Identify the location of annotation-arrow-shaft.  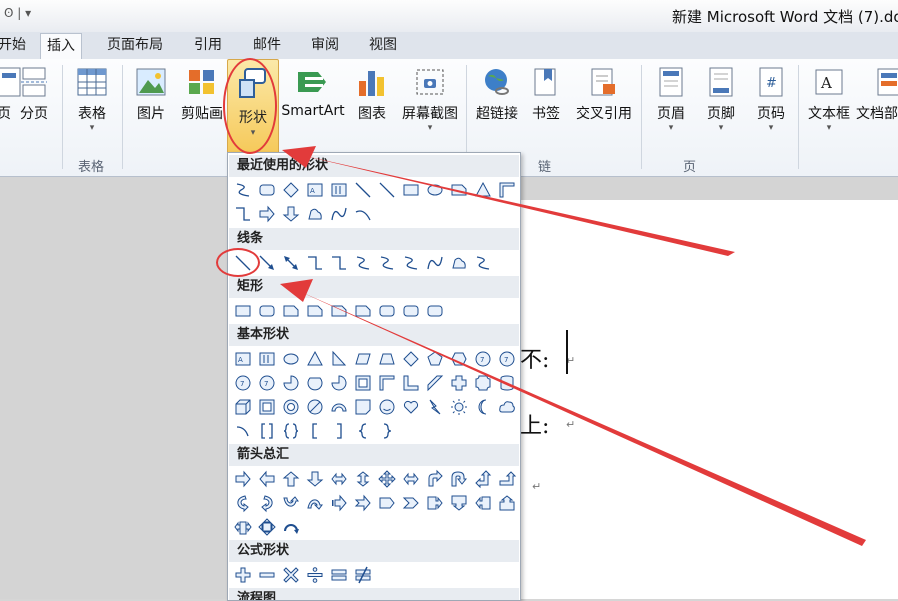
(513, 204).